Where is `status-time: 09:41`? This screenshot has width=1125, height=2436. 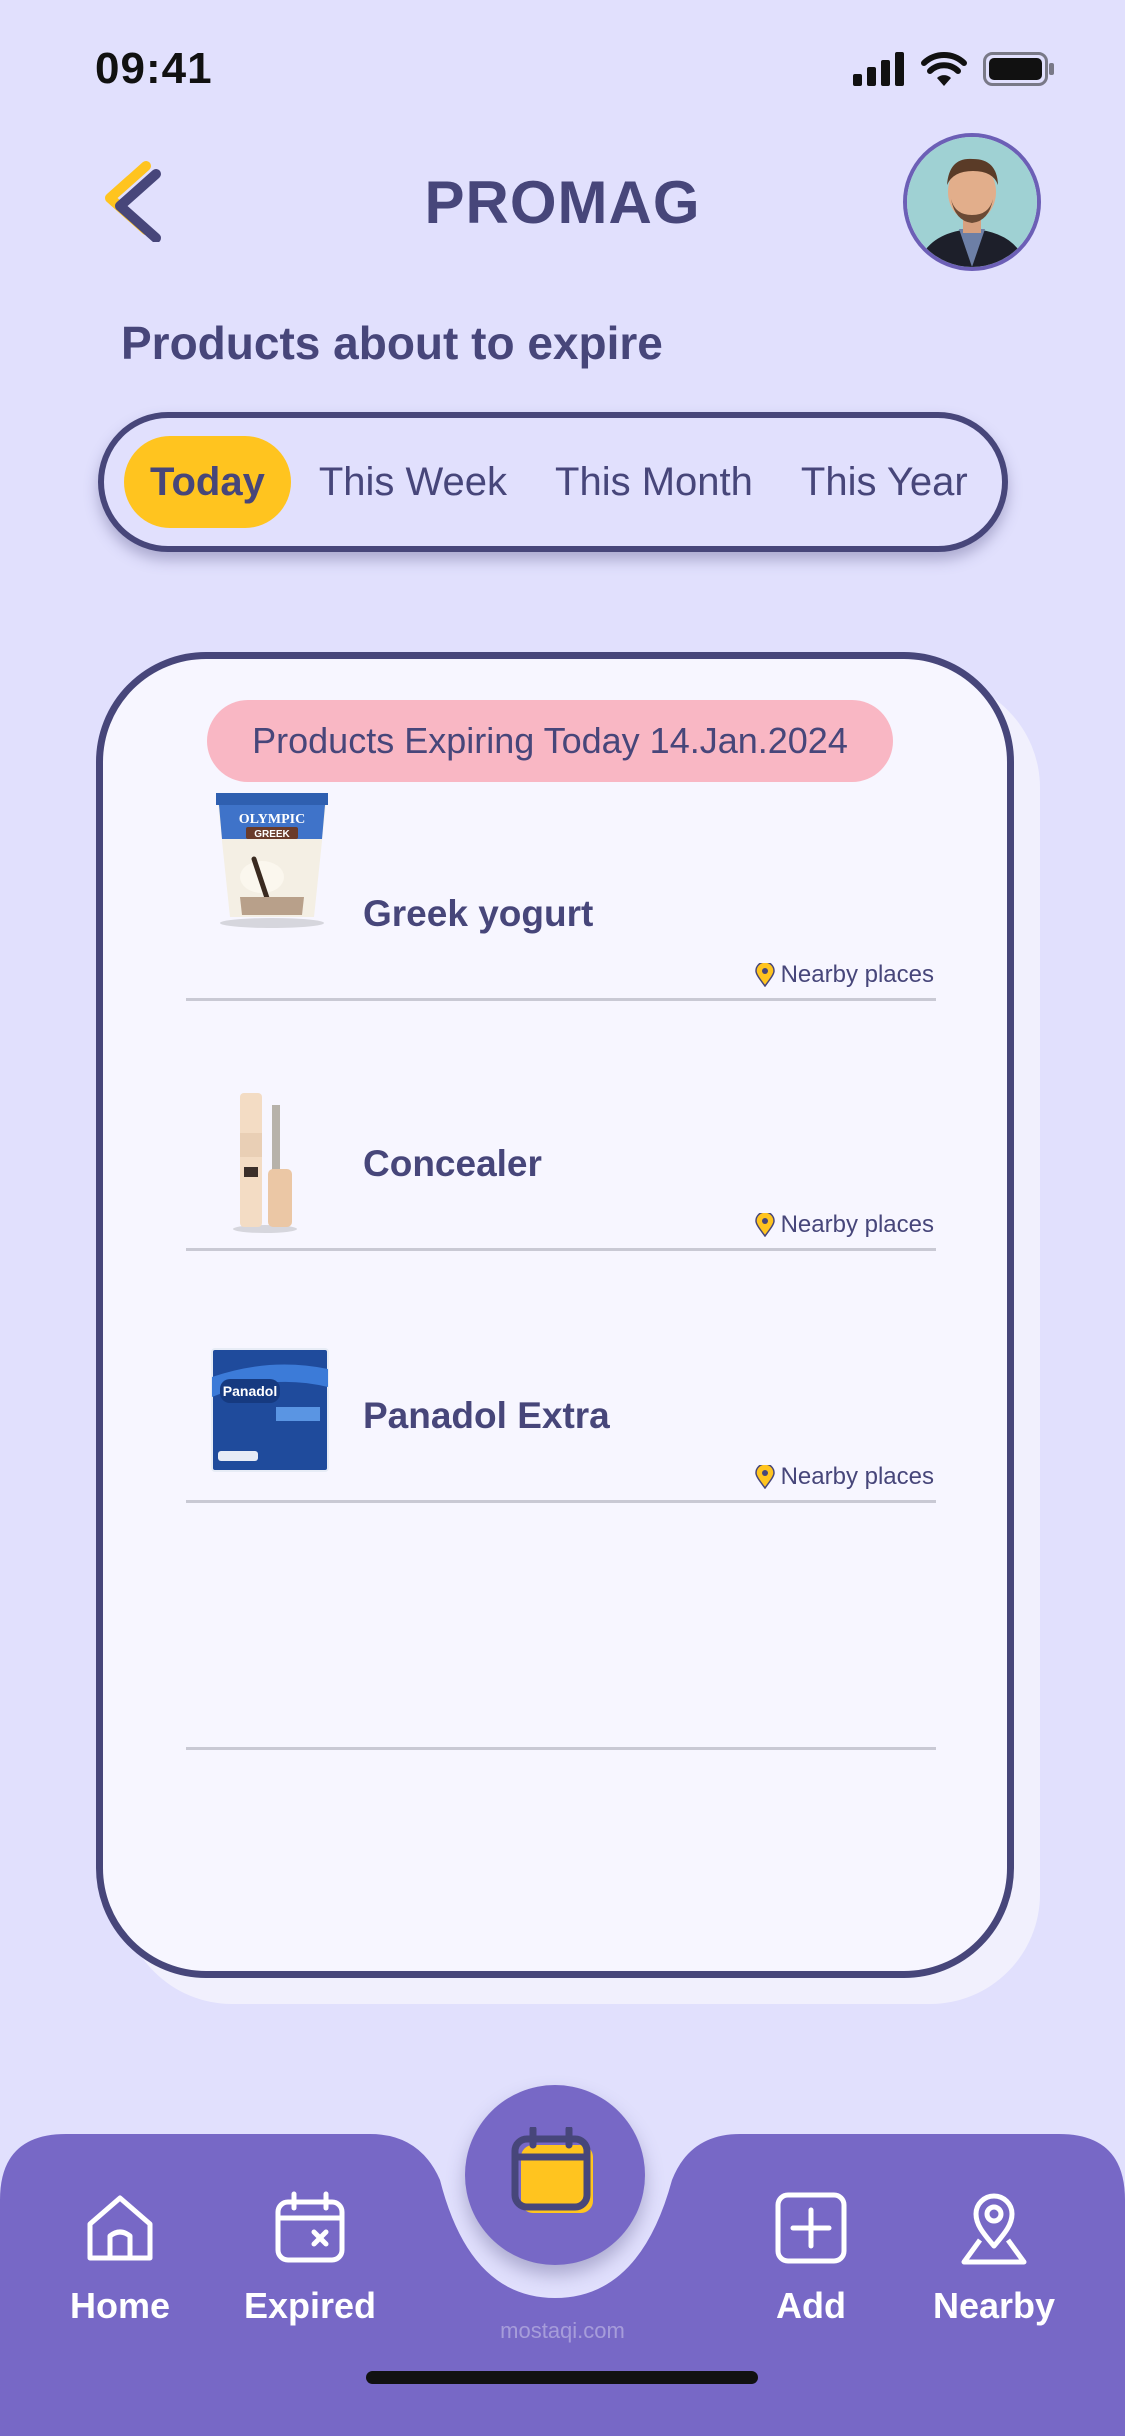
status-time: 09:41 is located at coordinates (154, 68).